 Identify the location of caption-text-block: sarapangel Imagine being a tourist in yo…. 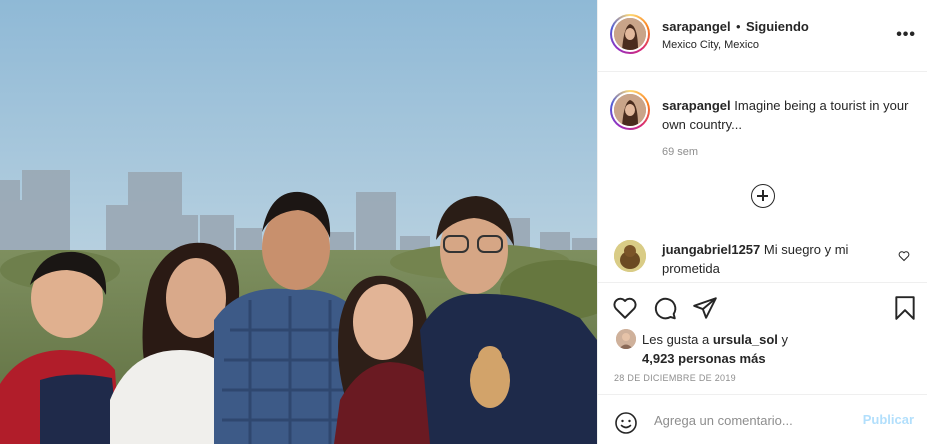
(787, 115).